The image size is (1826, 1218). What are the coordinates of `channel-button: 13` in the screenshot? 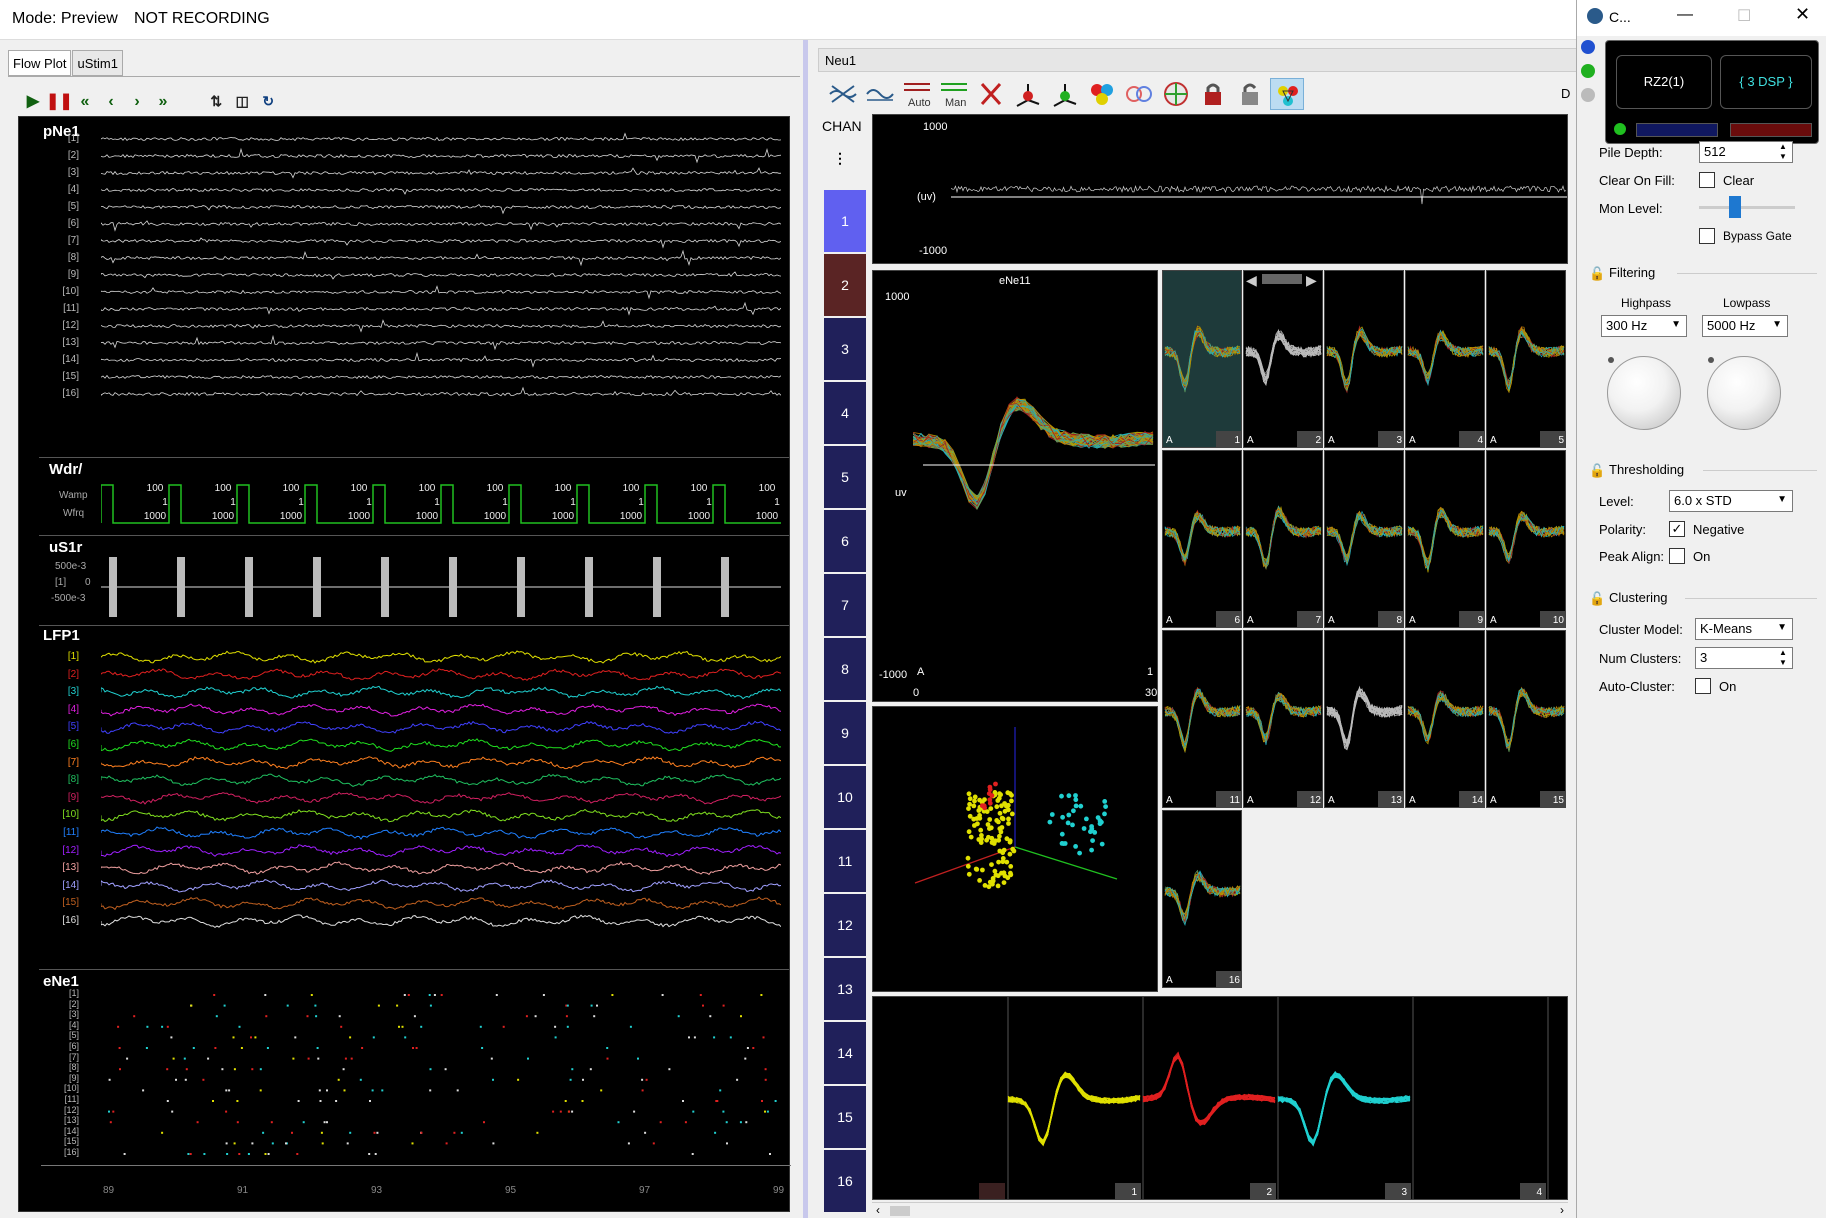 It's located at (845, 989).